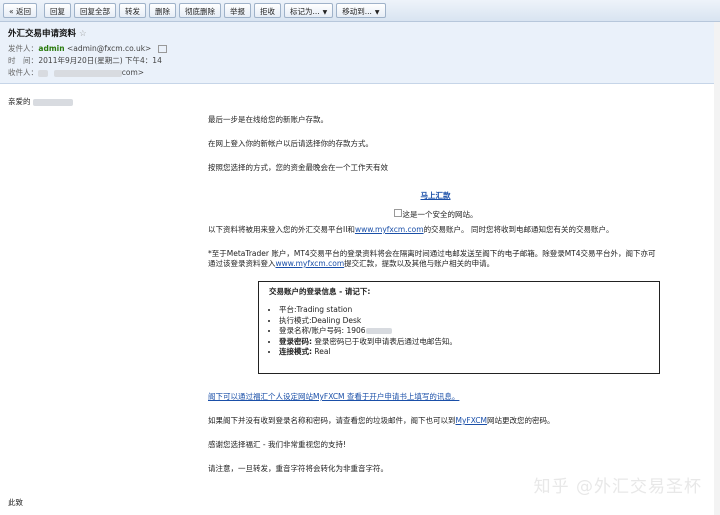 This screenshot has width=720, height=515. I want to click on deposit-link-row: 马上汇款, so click(435, 196).